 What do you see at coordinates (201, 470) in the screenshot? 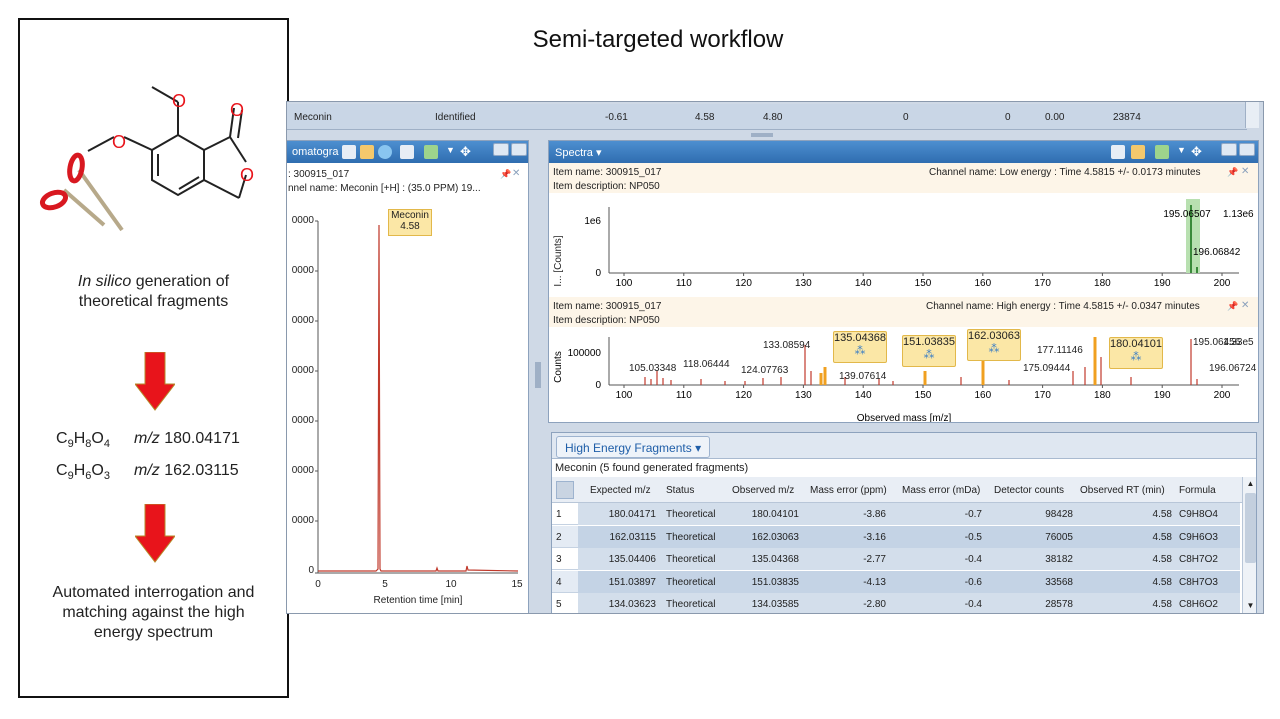
I see `mz-value: 162.03115` at bounding box center [201, 470].